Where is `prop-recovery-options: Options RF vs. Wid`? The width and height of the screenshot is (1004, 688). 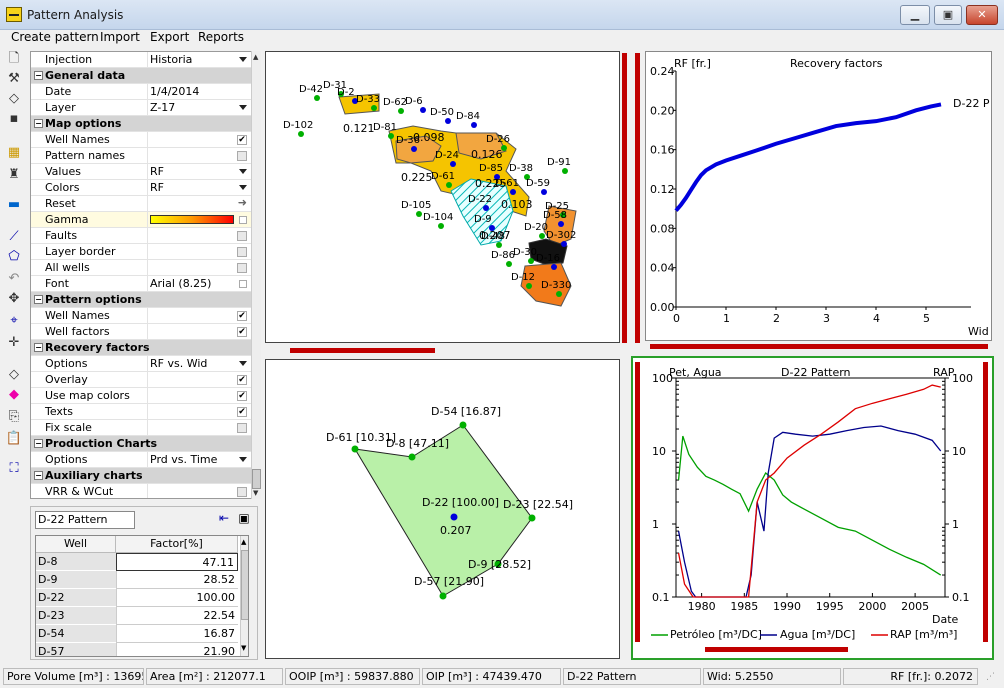 prop-recovery-options: Options RF vs. Wid is located at coordinates (141, 364).